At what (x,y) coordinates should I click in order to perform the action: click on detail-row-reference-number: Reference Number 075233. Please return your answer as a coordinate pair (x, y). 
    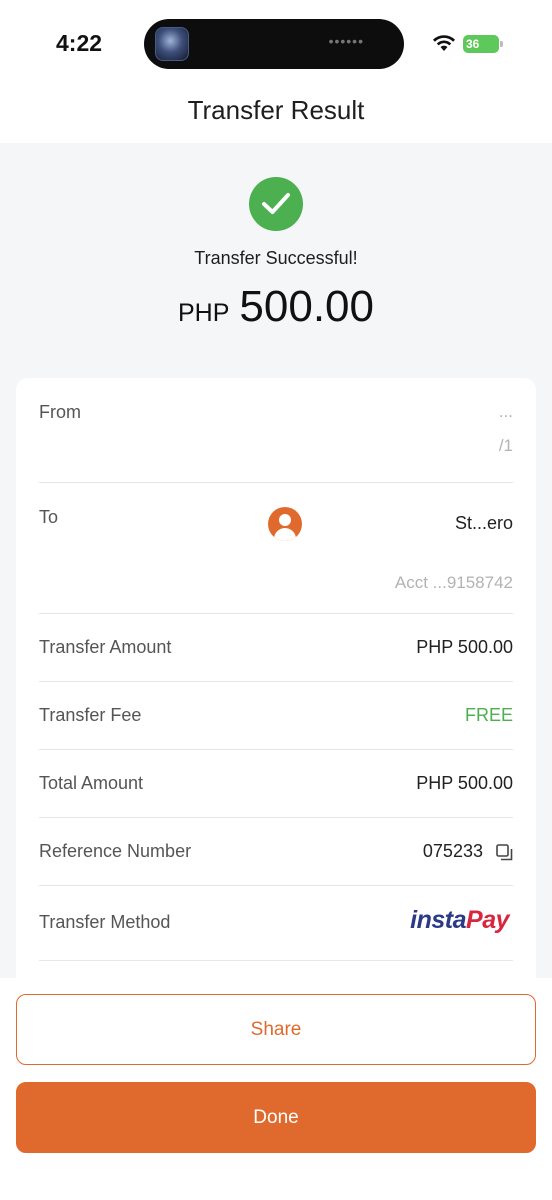
    Looking at the image, I should click on (276, 852).